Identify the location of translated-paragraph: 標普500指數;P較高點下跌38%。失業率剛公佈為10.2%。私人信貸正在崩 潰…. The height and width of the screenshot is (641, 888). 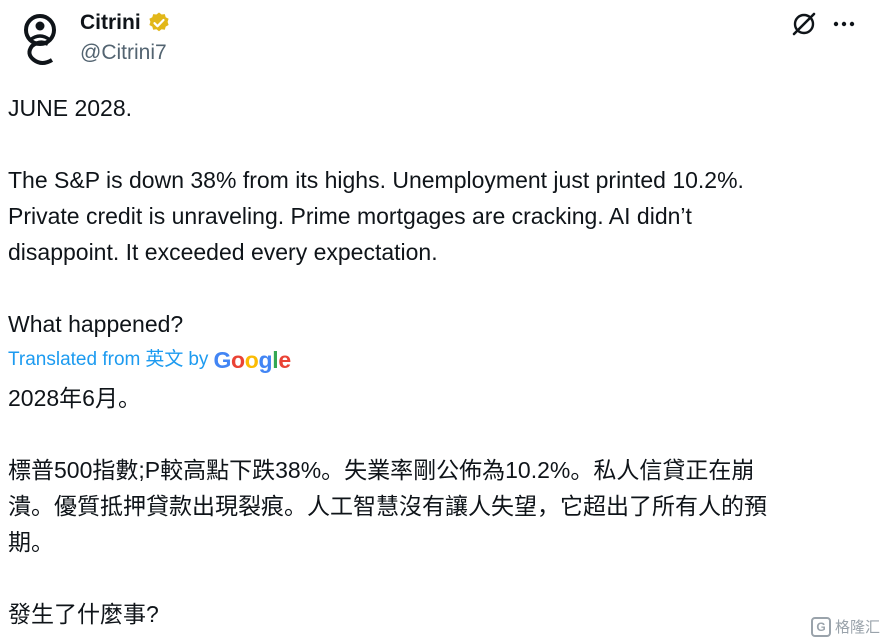
(387, 506).